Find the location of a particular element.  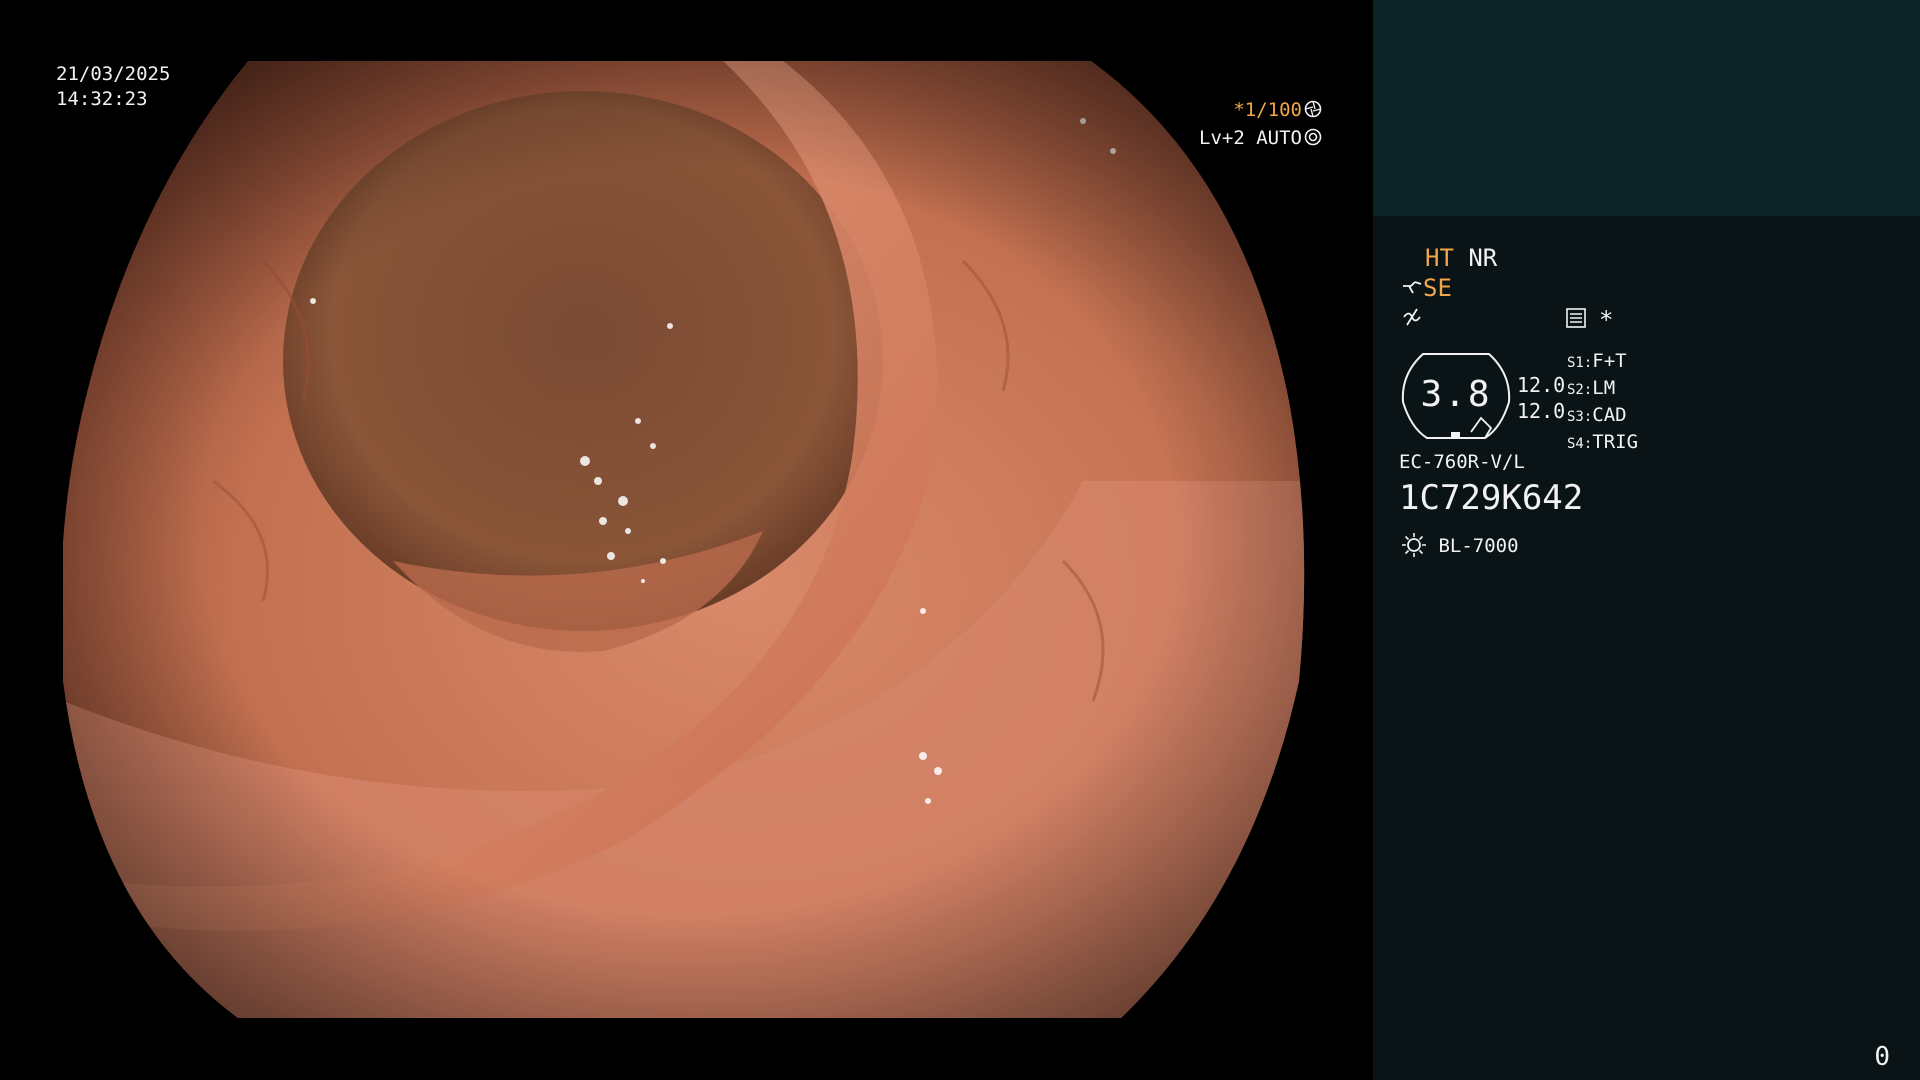

level-value: 3.8 is located at coordinates (1456, 394).